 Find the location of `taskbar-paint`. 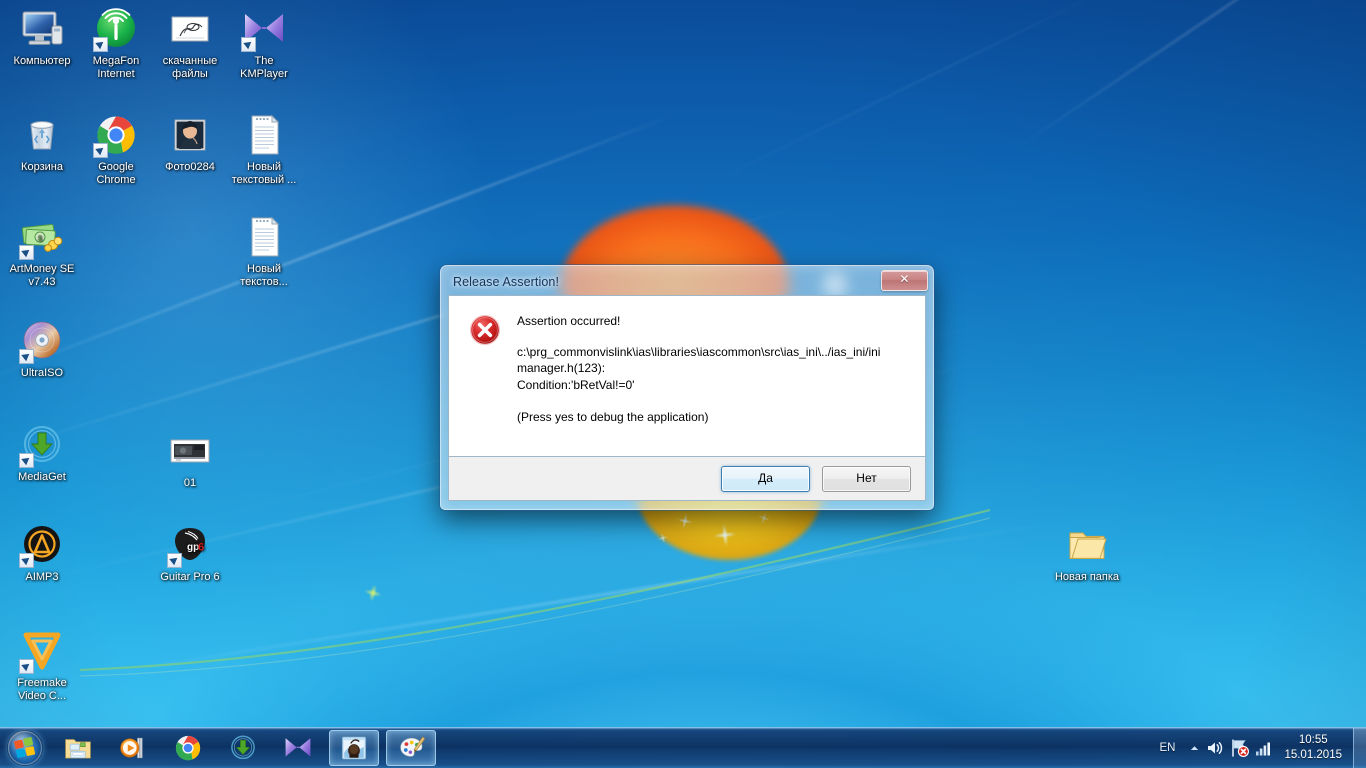

taskbar-paint is located at coordinates (411, 748).